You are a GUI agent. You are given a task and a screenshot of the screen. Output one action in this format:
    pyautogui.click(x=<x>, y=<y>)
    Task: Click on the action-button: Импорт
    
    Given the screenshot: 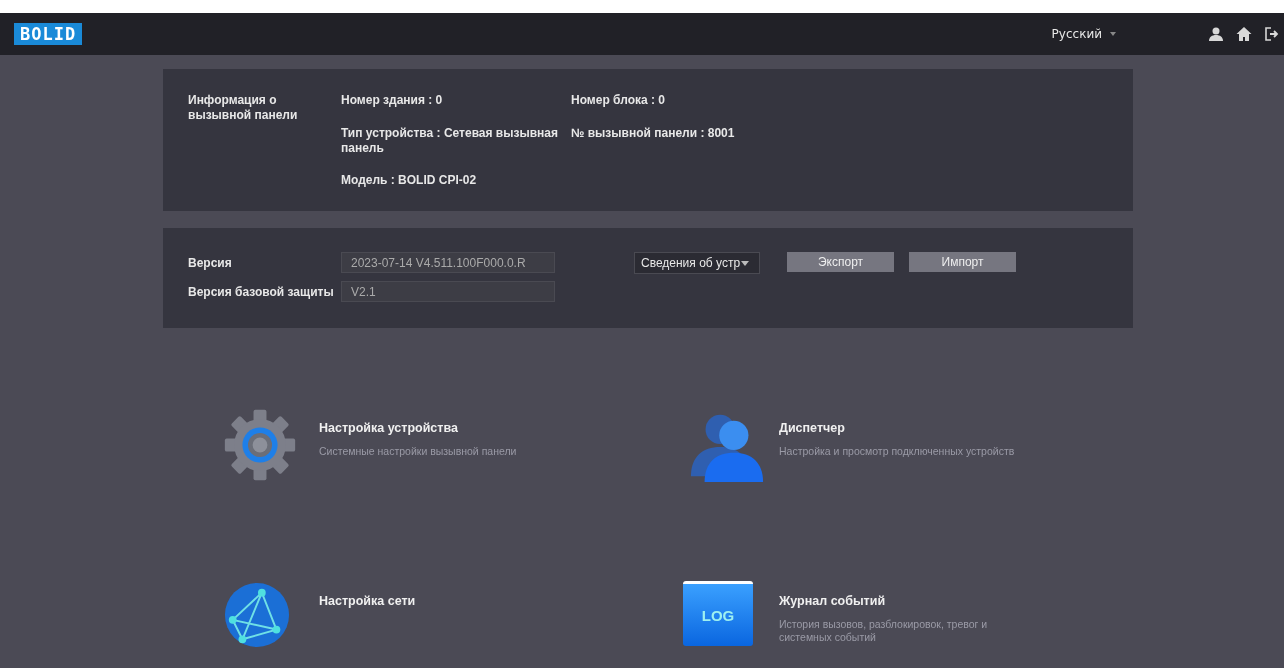 What is the action you would take?
    pyautogui.click(x=962, y=262)
    